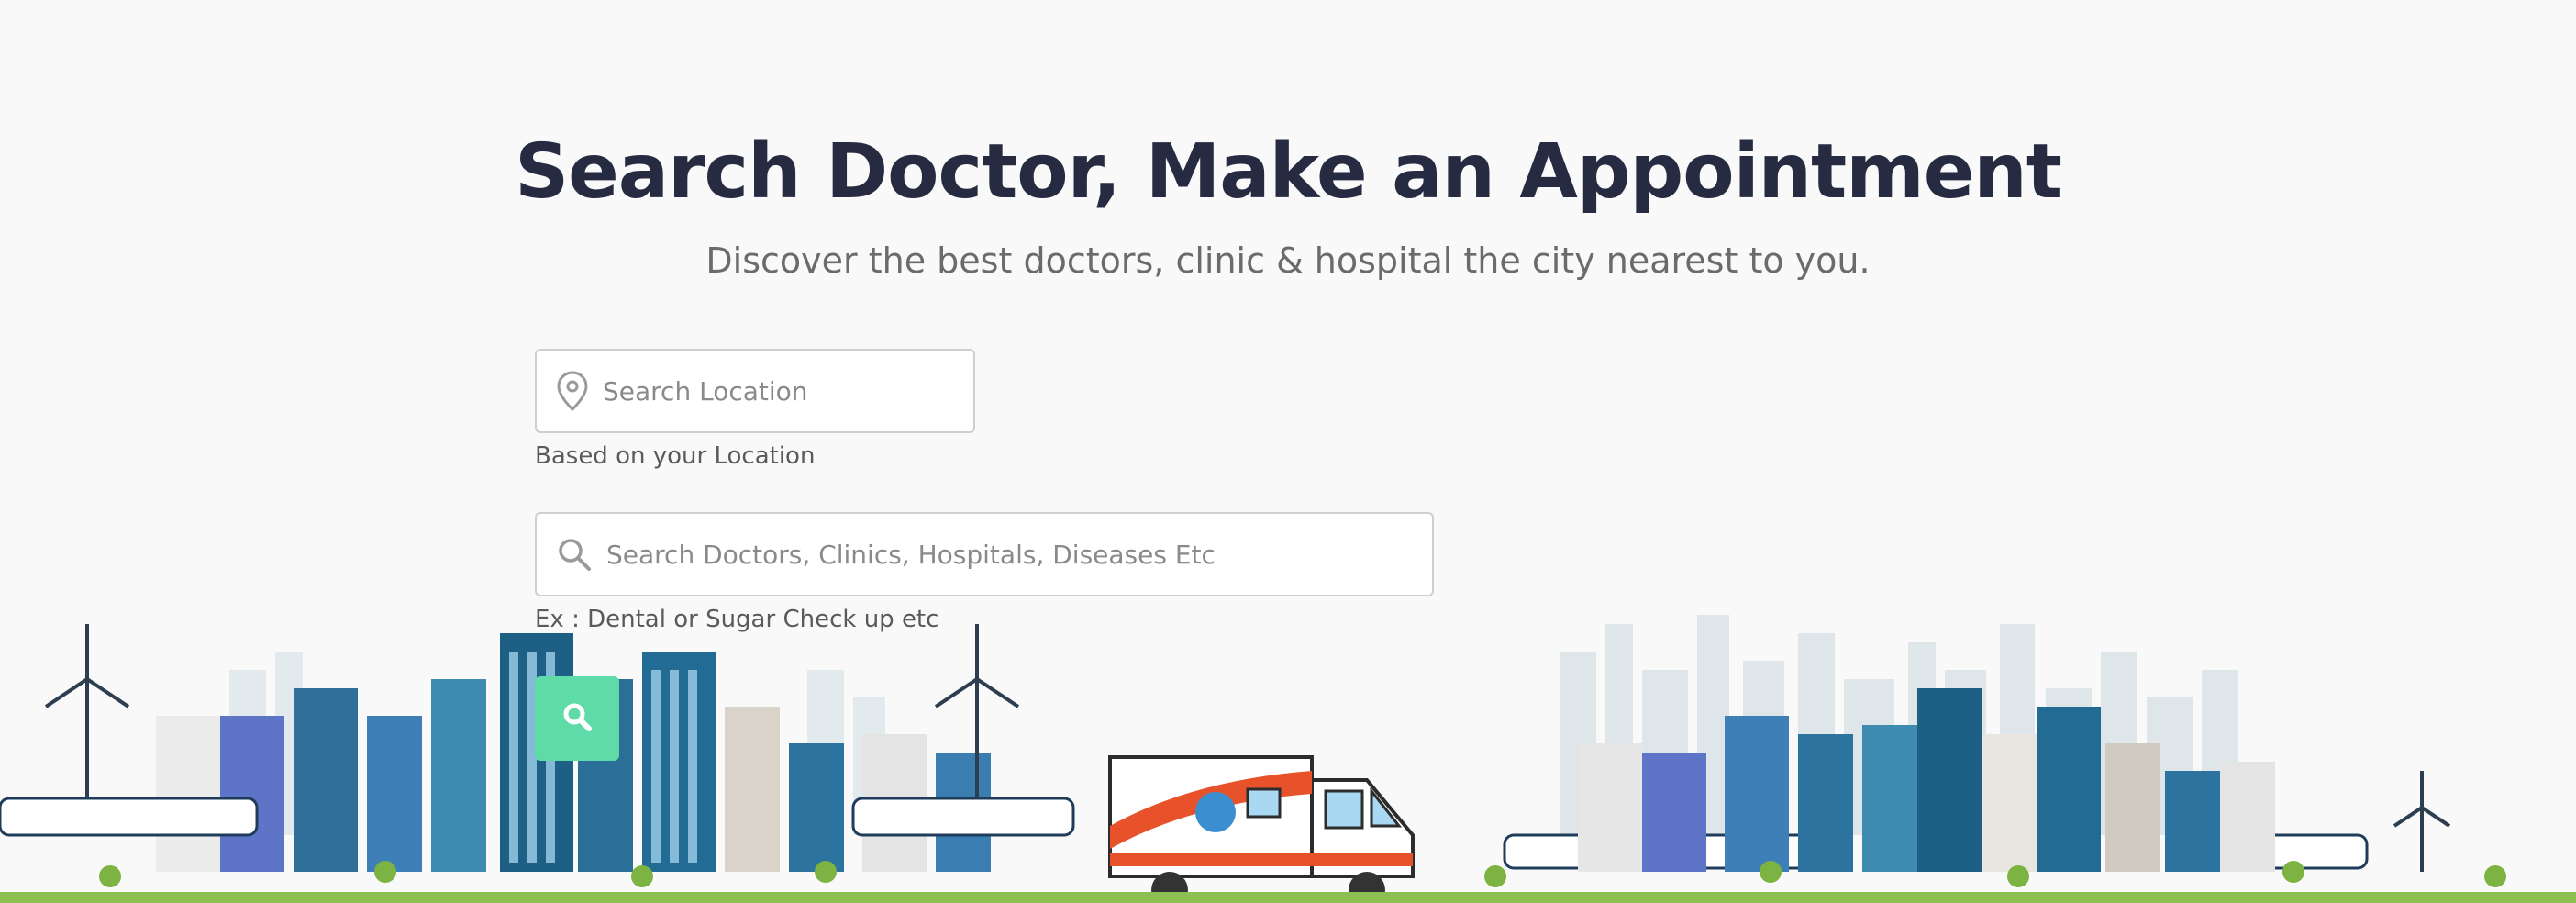 Image resolution: width=2576 pixels, height=903 pixels. What do you see at coordinates (787, 390) in the screenshot?
I see `location-search-input` at bounding box center [787, 390].